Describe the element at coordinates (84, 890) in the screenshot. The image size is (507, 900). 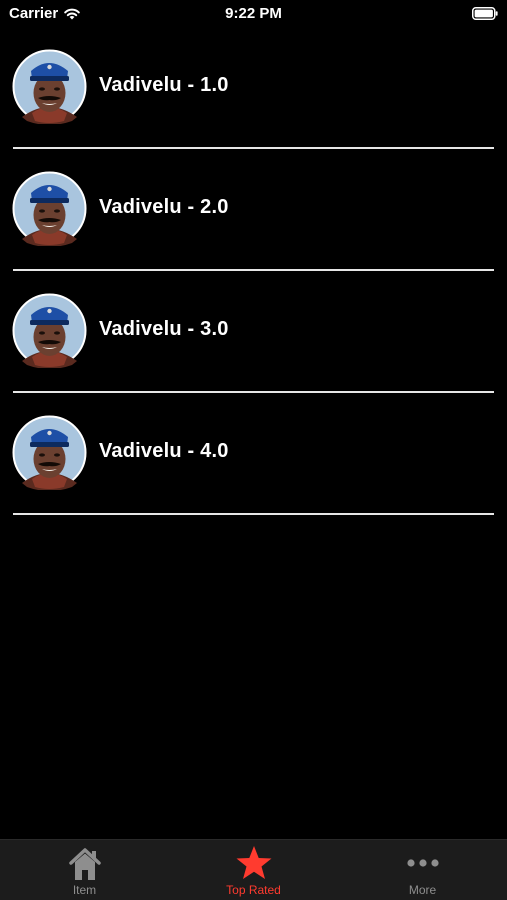
I see `tab-label: Item` at that location.